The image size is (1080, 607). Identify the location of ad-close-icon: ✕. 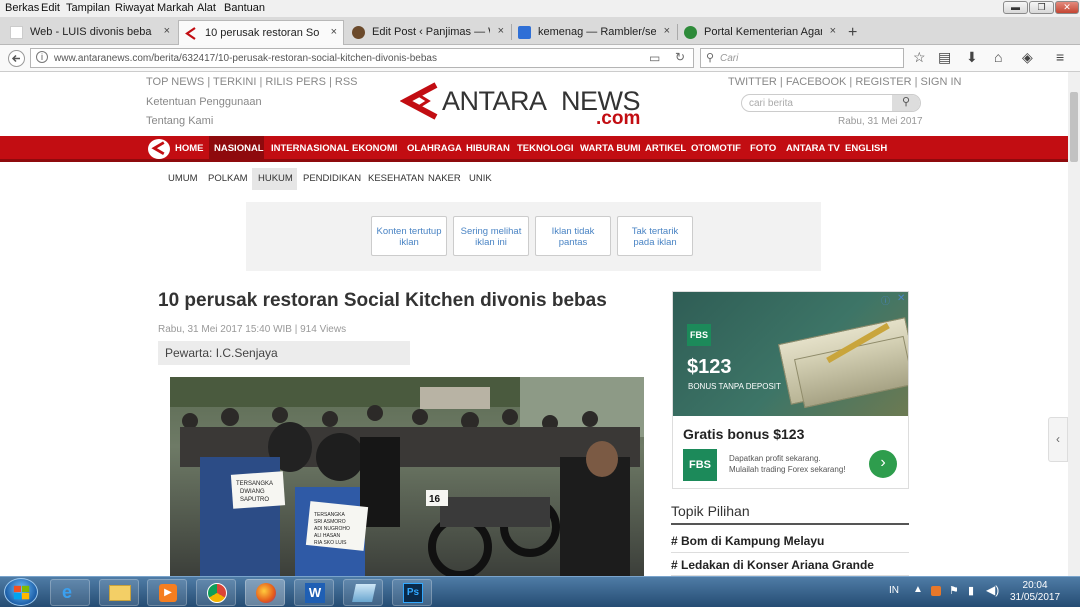
(901, 298).